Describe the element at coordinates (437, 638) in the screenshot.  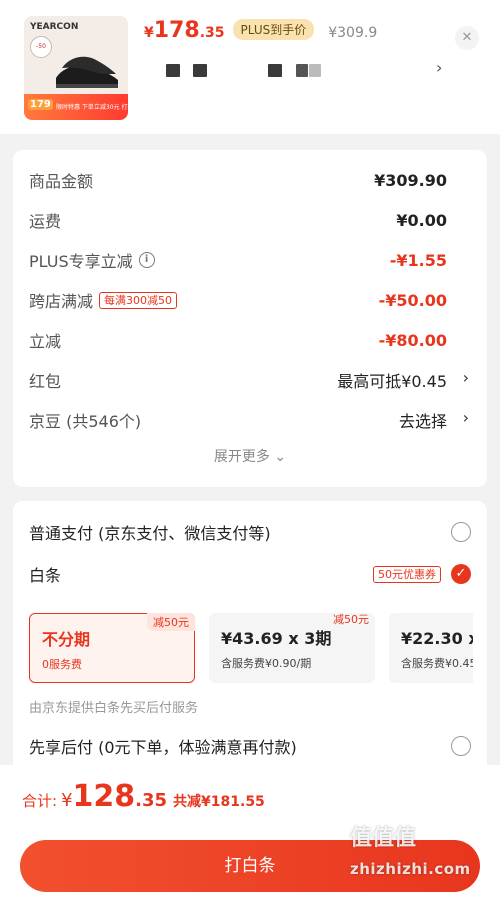
I see `plan-title: ¥22.30 x 6期` at that location.